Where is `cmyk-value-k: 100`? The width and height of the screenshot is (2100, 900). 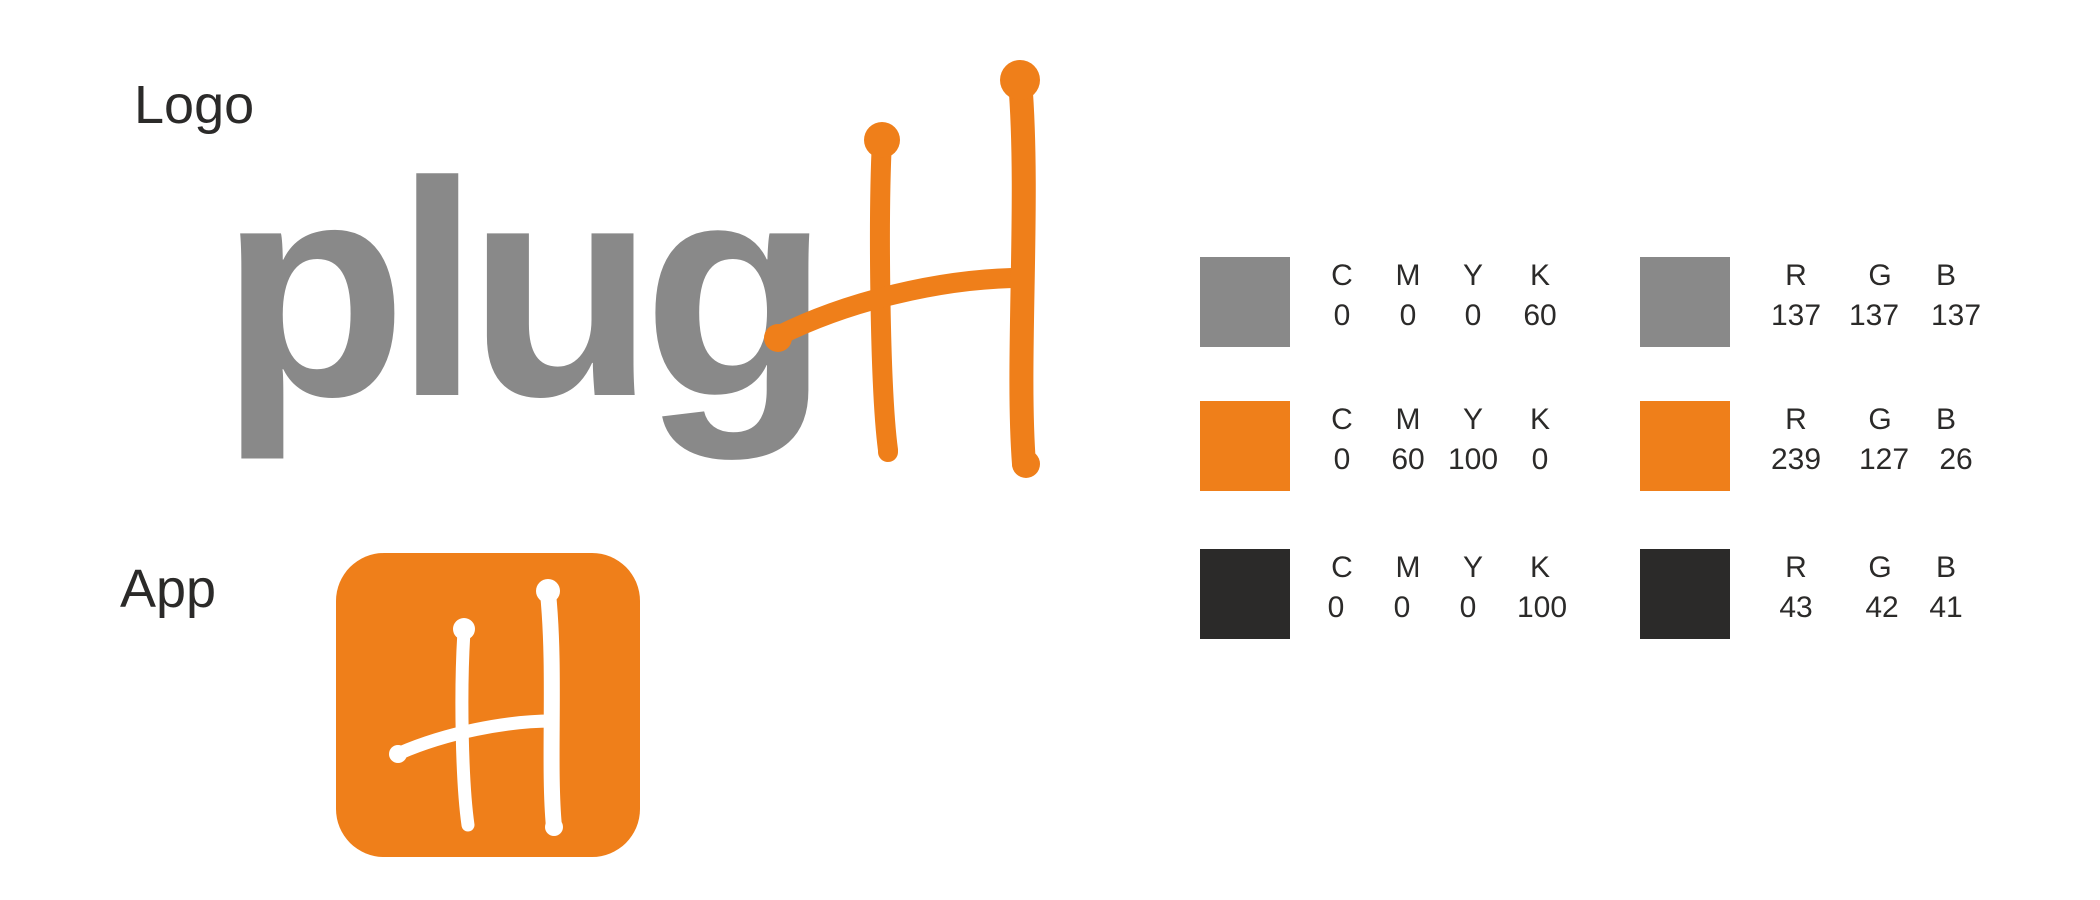 cmyk-value-k: 100 is located at coordinates (1542, 607).